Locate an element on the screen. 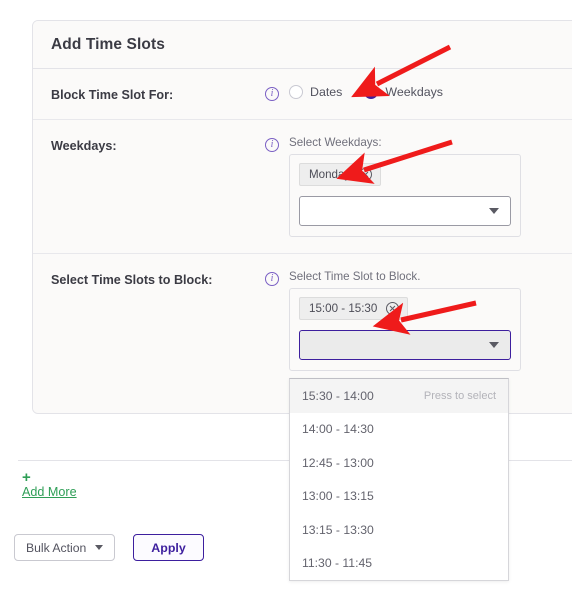 This screenshot has width=572, height=598. radio-label-weekdays: Weekdays is located at coordinates (414, 92).